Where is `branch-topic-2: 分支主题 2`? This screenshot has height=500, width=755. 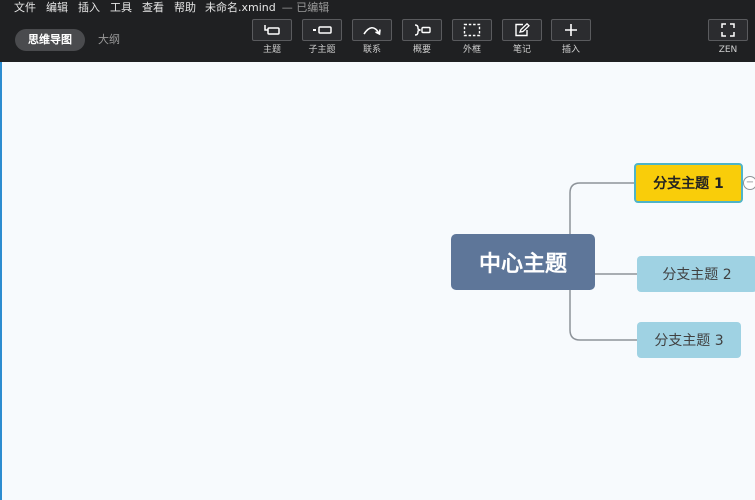 branch-topic-2: 分支主题 2 is located at coordinates (696, 274).